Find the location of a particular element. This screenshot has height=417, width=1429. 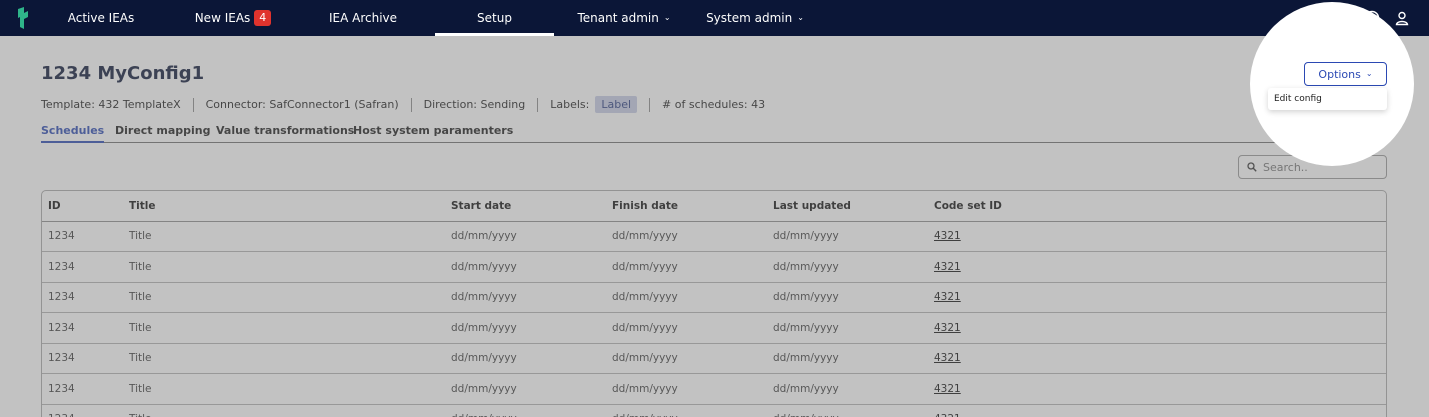

nav-system-admin: System admin ⌄ is located at coordinates (755, 18).